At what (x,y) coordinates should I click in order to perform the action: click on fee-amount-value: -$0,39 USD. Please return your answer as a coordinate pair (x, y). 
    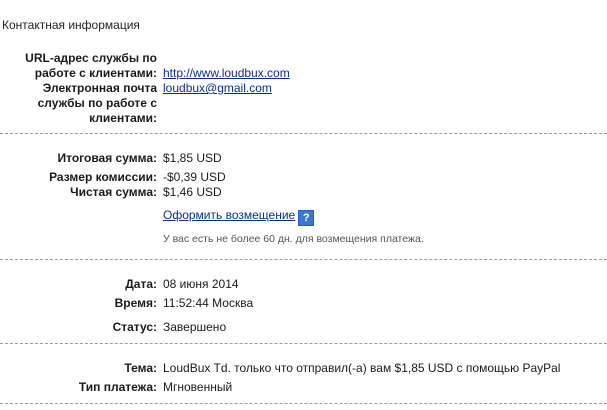
    Looking at the image, I should click on (194, 177).